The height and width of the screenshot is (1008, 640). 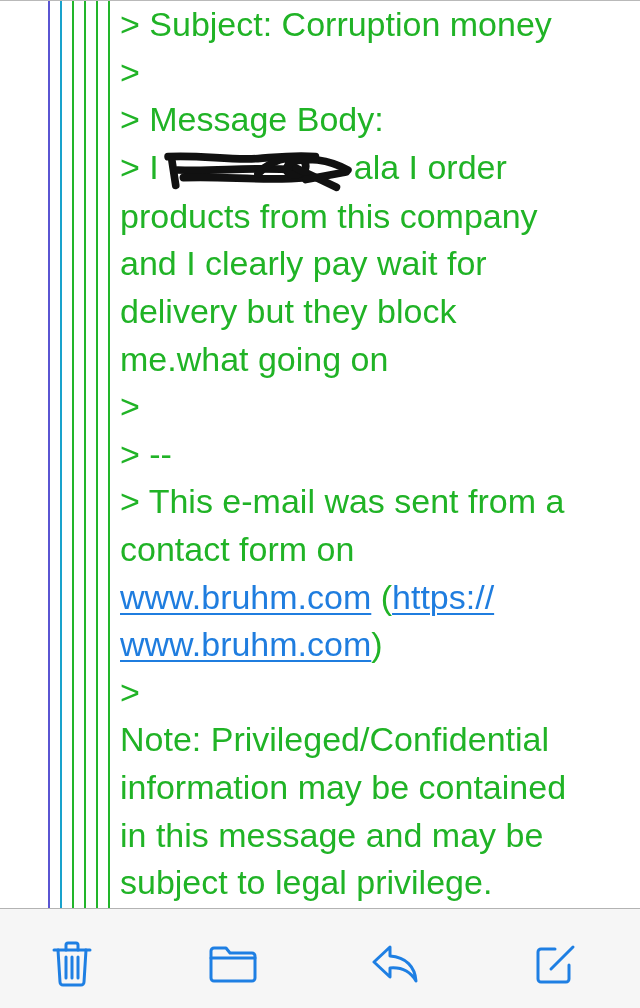 I want to click on compose-icon, so click(x=556, y=964).